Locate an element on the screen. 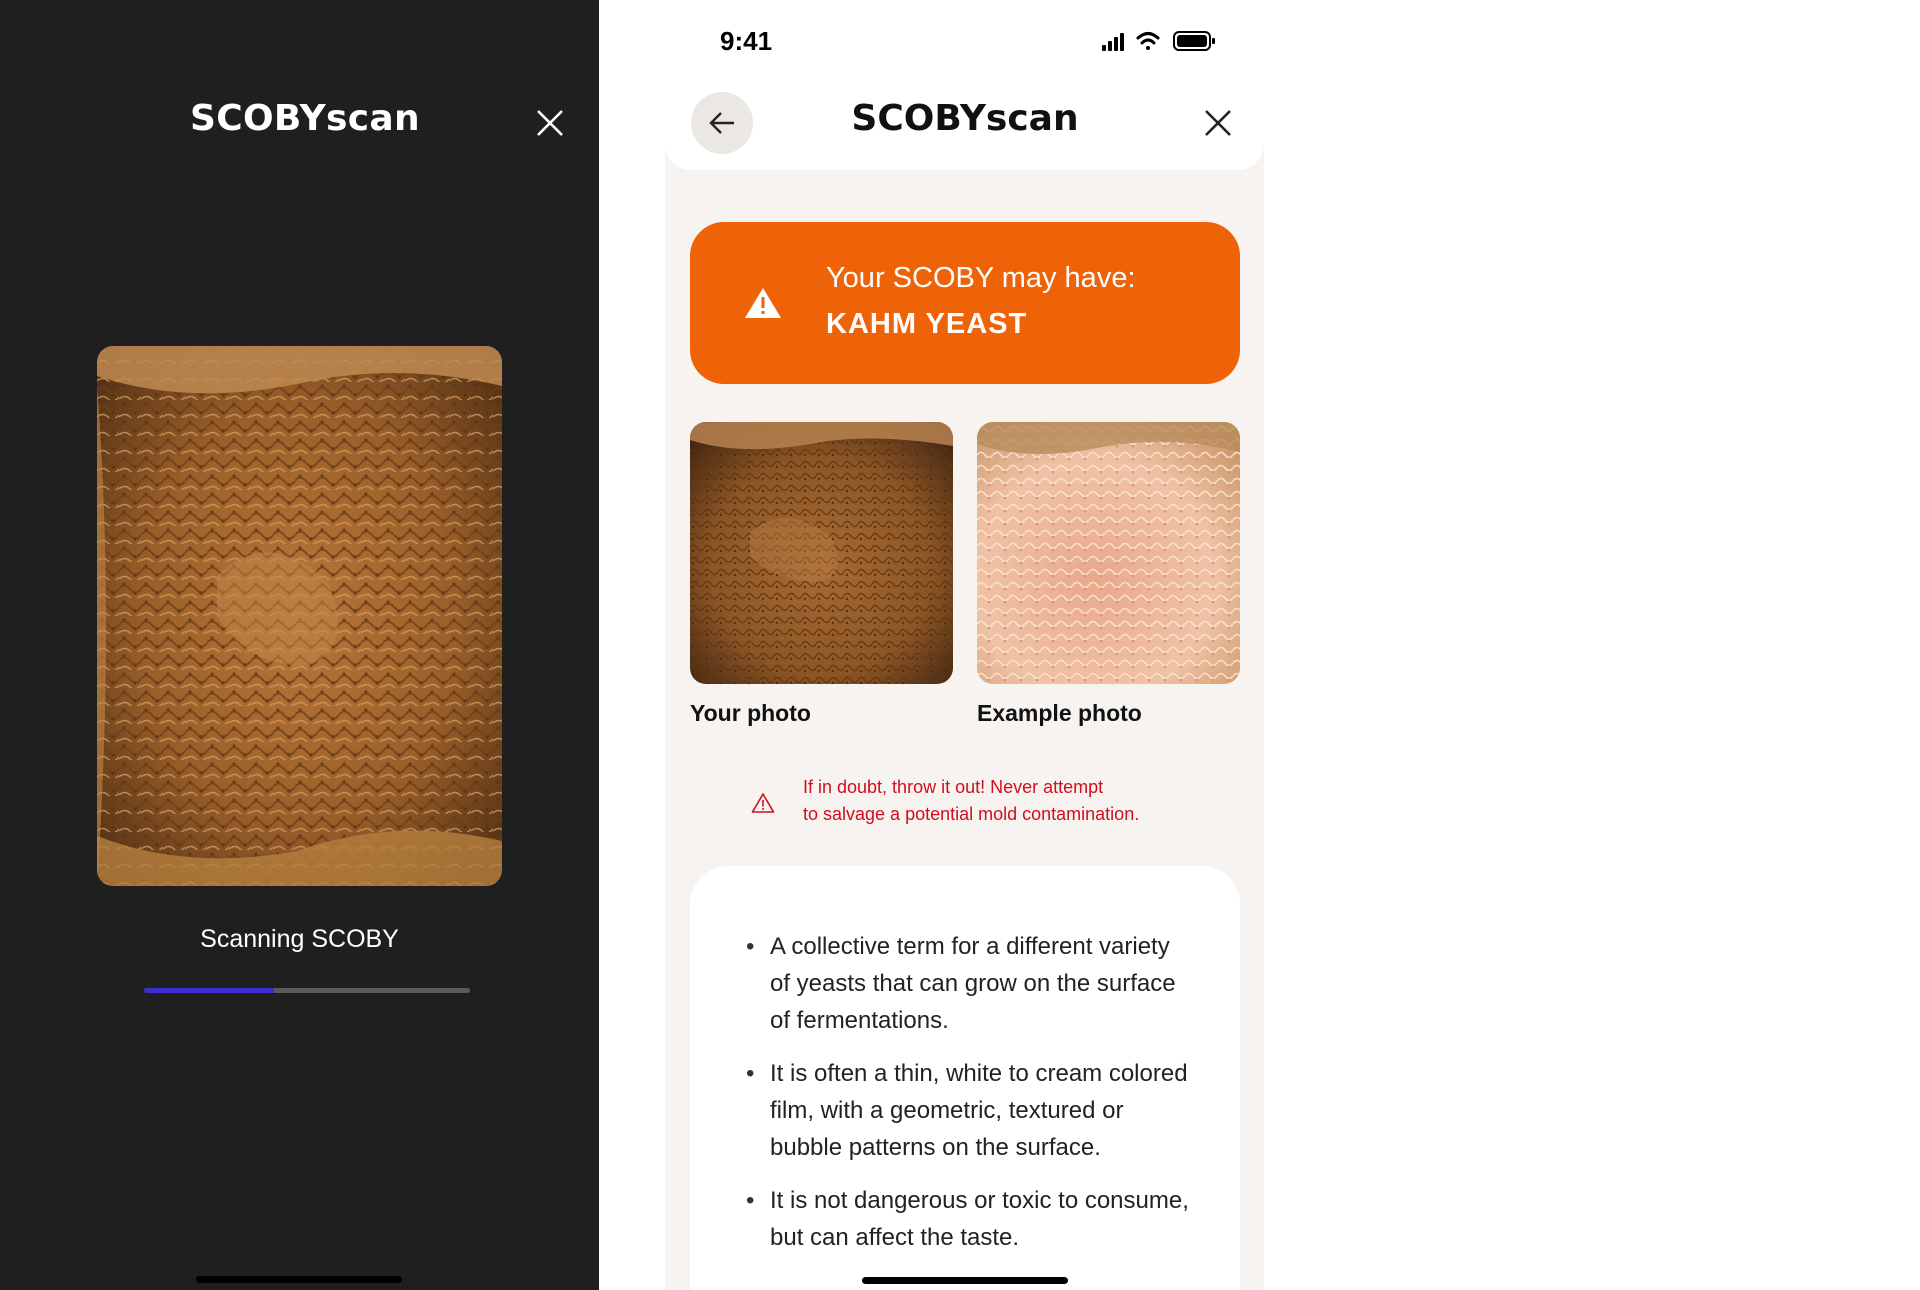 The height and width of the screenshot is (1290, 1920). your-photo-label: Your photo is located at coordinates (750, 713).